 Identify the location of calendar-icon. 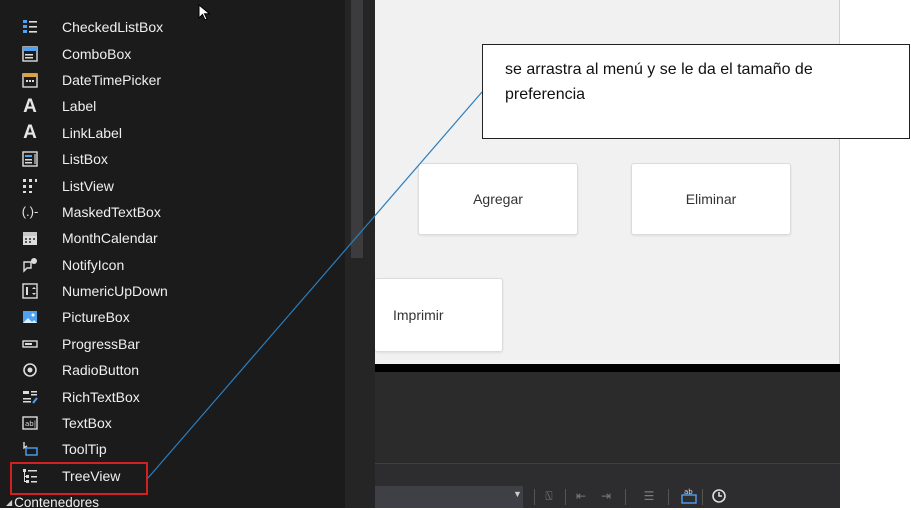
(30, 238).